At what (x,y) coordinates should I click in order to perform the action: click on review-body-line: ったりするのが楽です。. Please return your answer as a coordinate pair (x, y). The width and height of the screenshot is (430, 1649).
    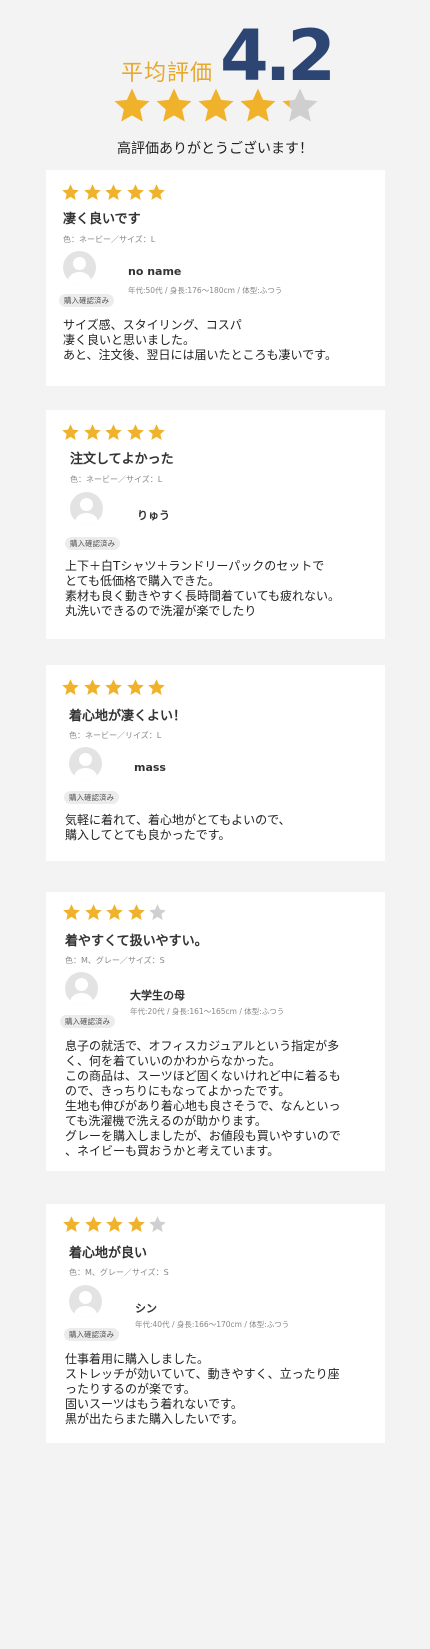
    Looking at the image, I should click on (130, 1389).